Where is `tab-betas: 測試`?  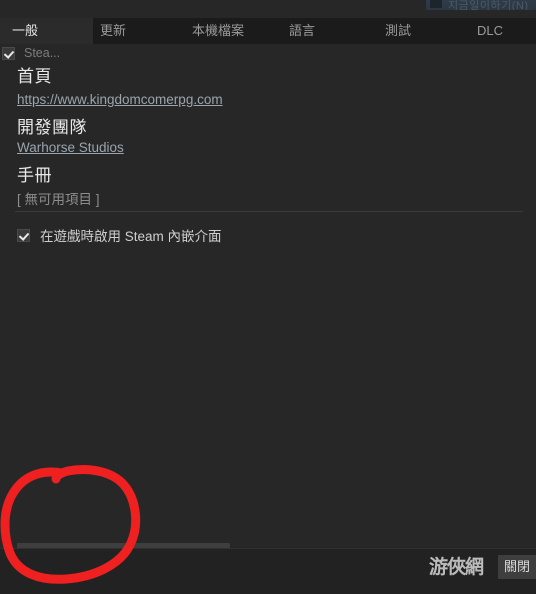 tab-betas: 測試 is located at coordinates (398, 31).